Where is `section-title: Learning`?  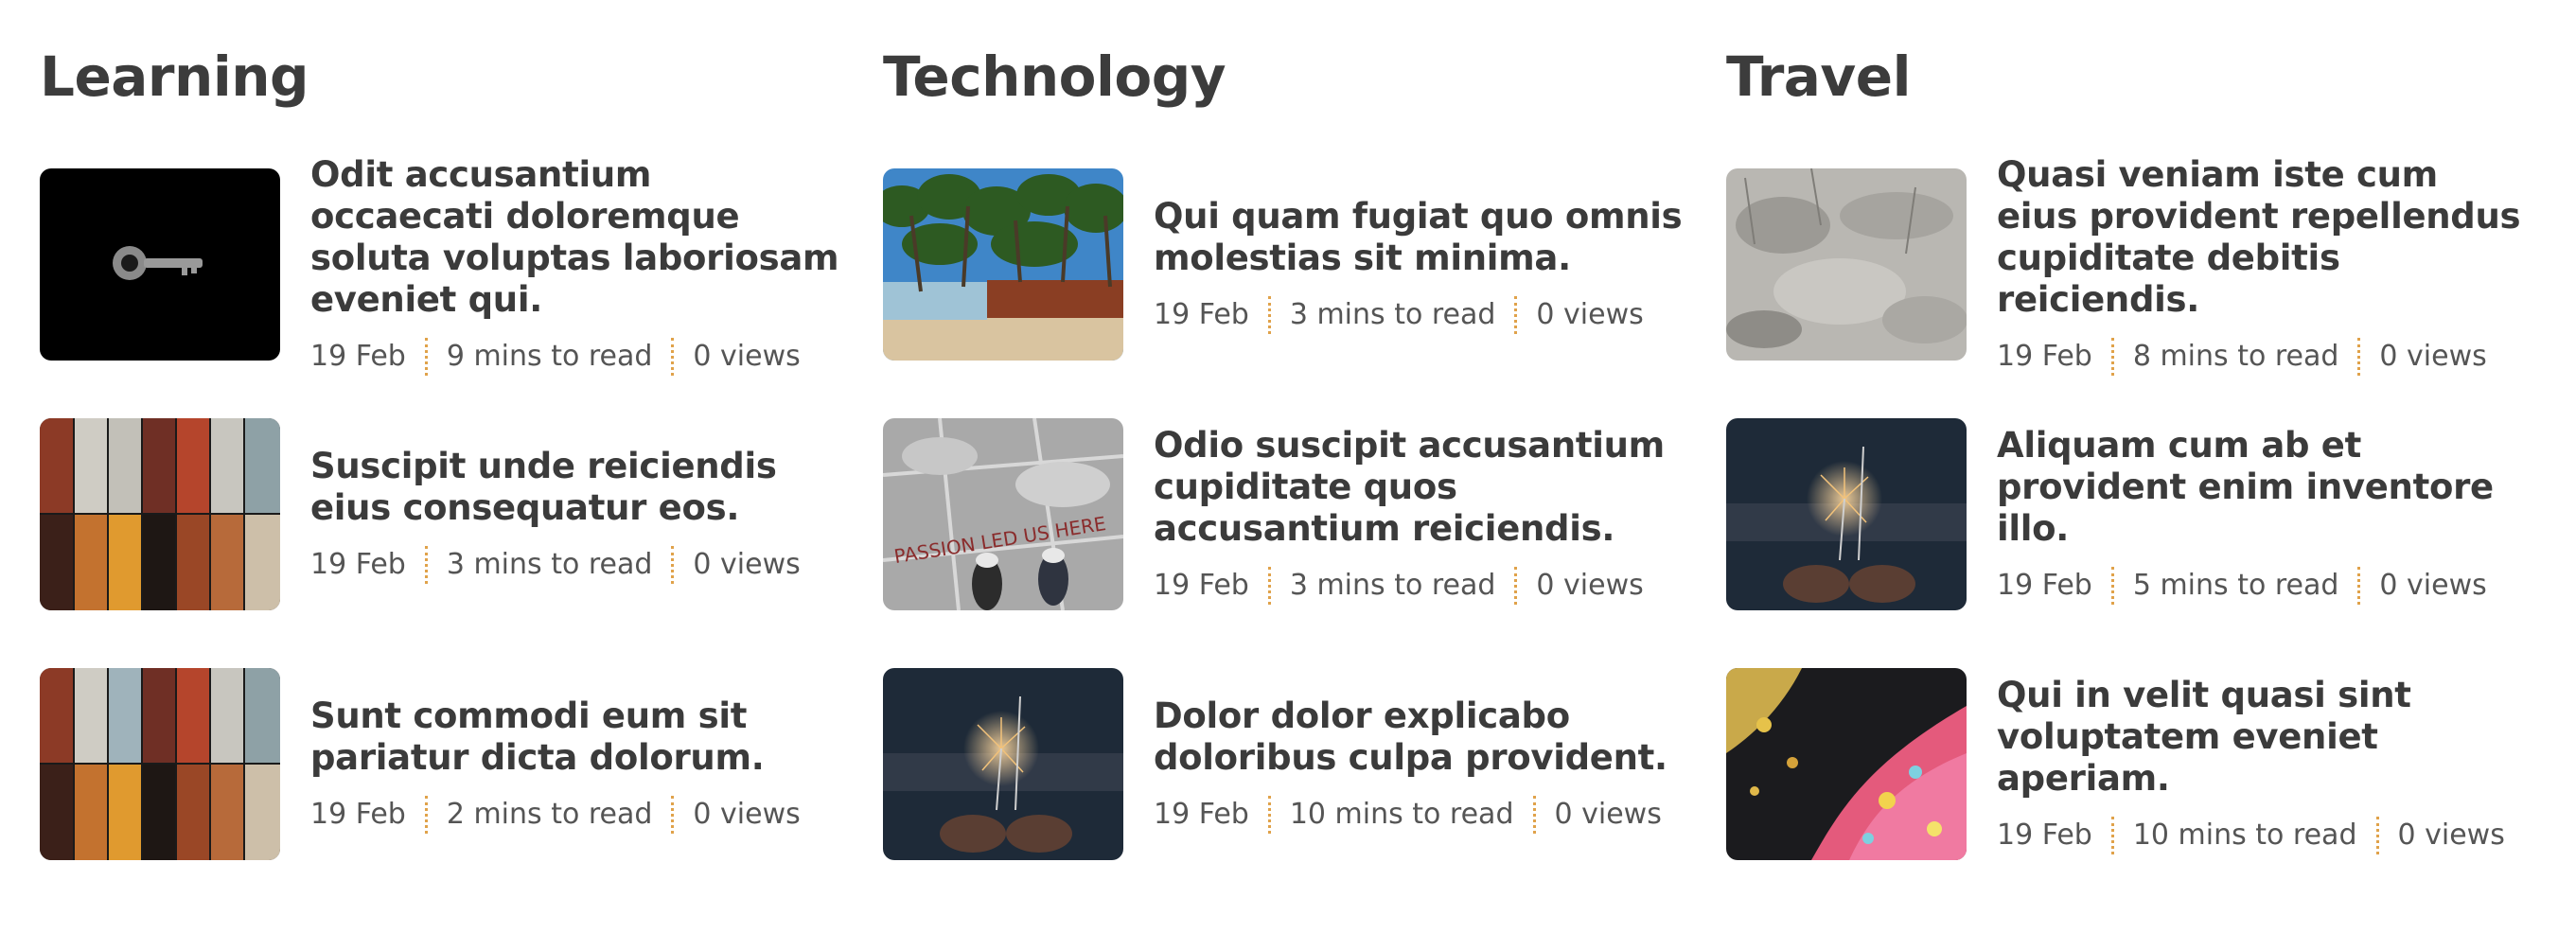
section-title: Learning is located at coordinates (461, 76).